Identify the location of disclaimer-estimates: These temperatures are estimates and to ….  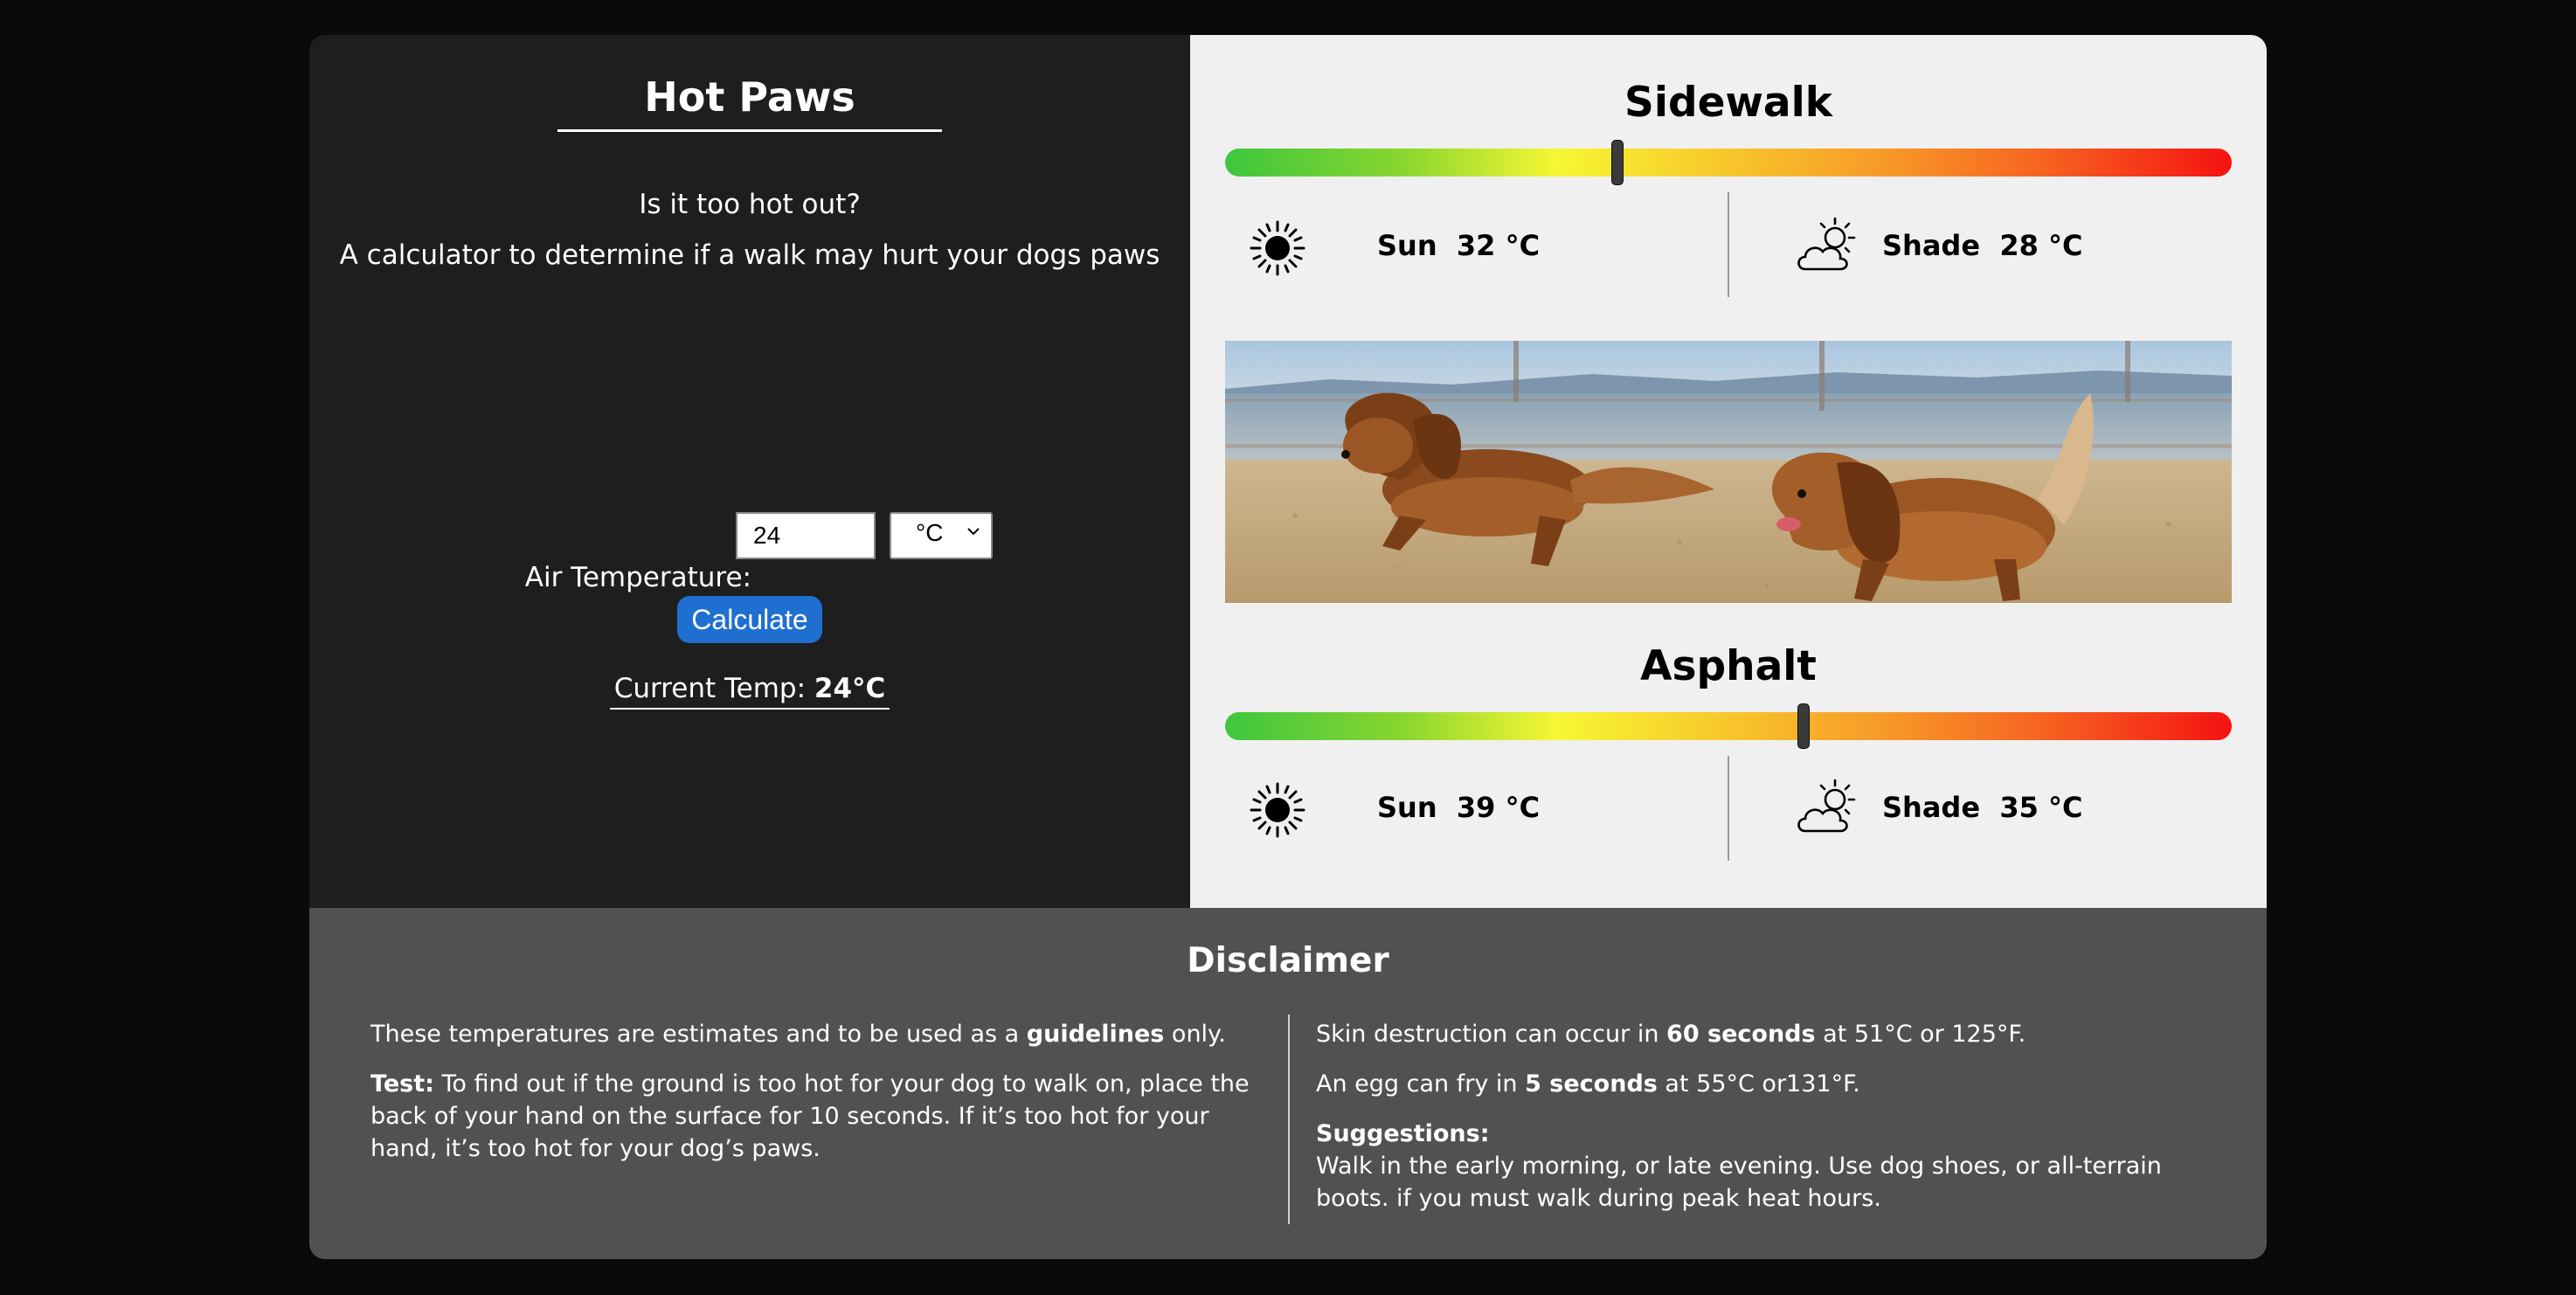
(811, 1034).